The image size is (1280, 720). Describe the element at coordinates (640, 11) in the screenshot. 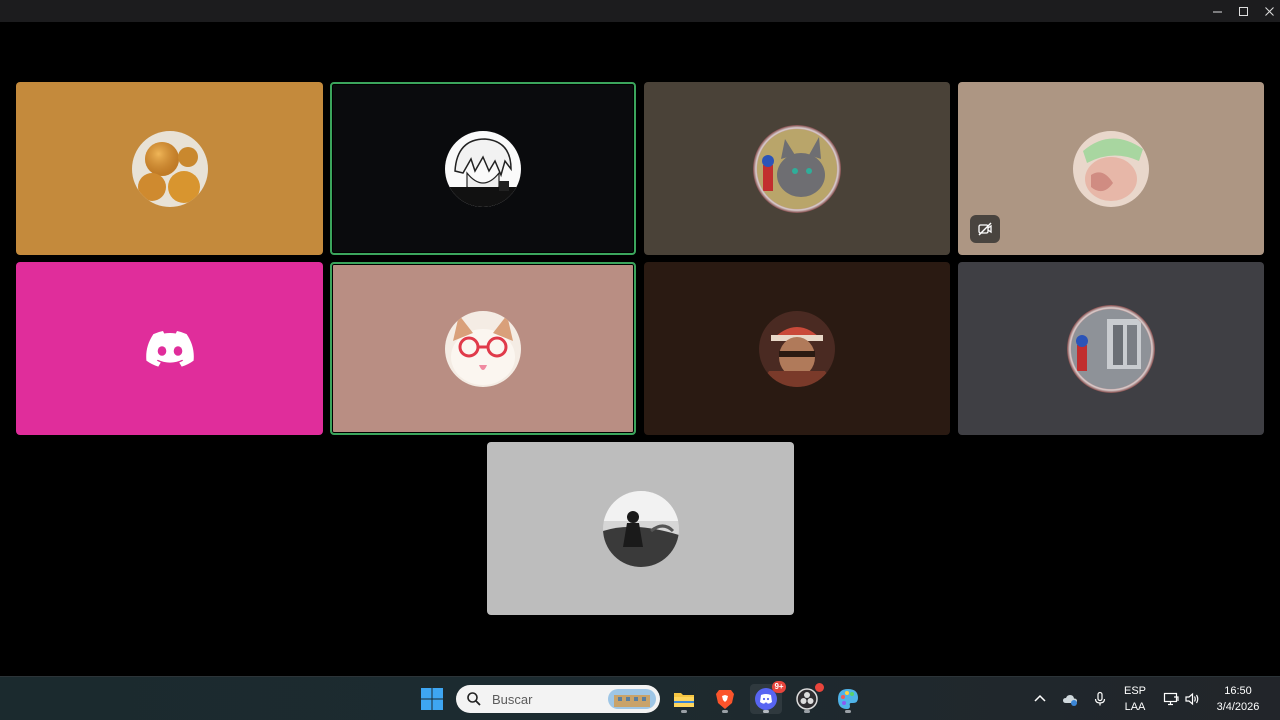

I see `title-bar` at that location.